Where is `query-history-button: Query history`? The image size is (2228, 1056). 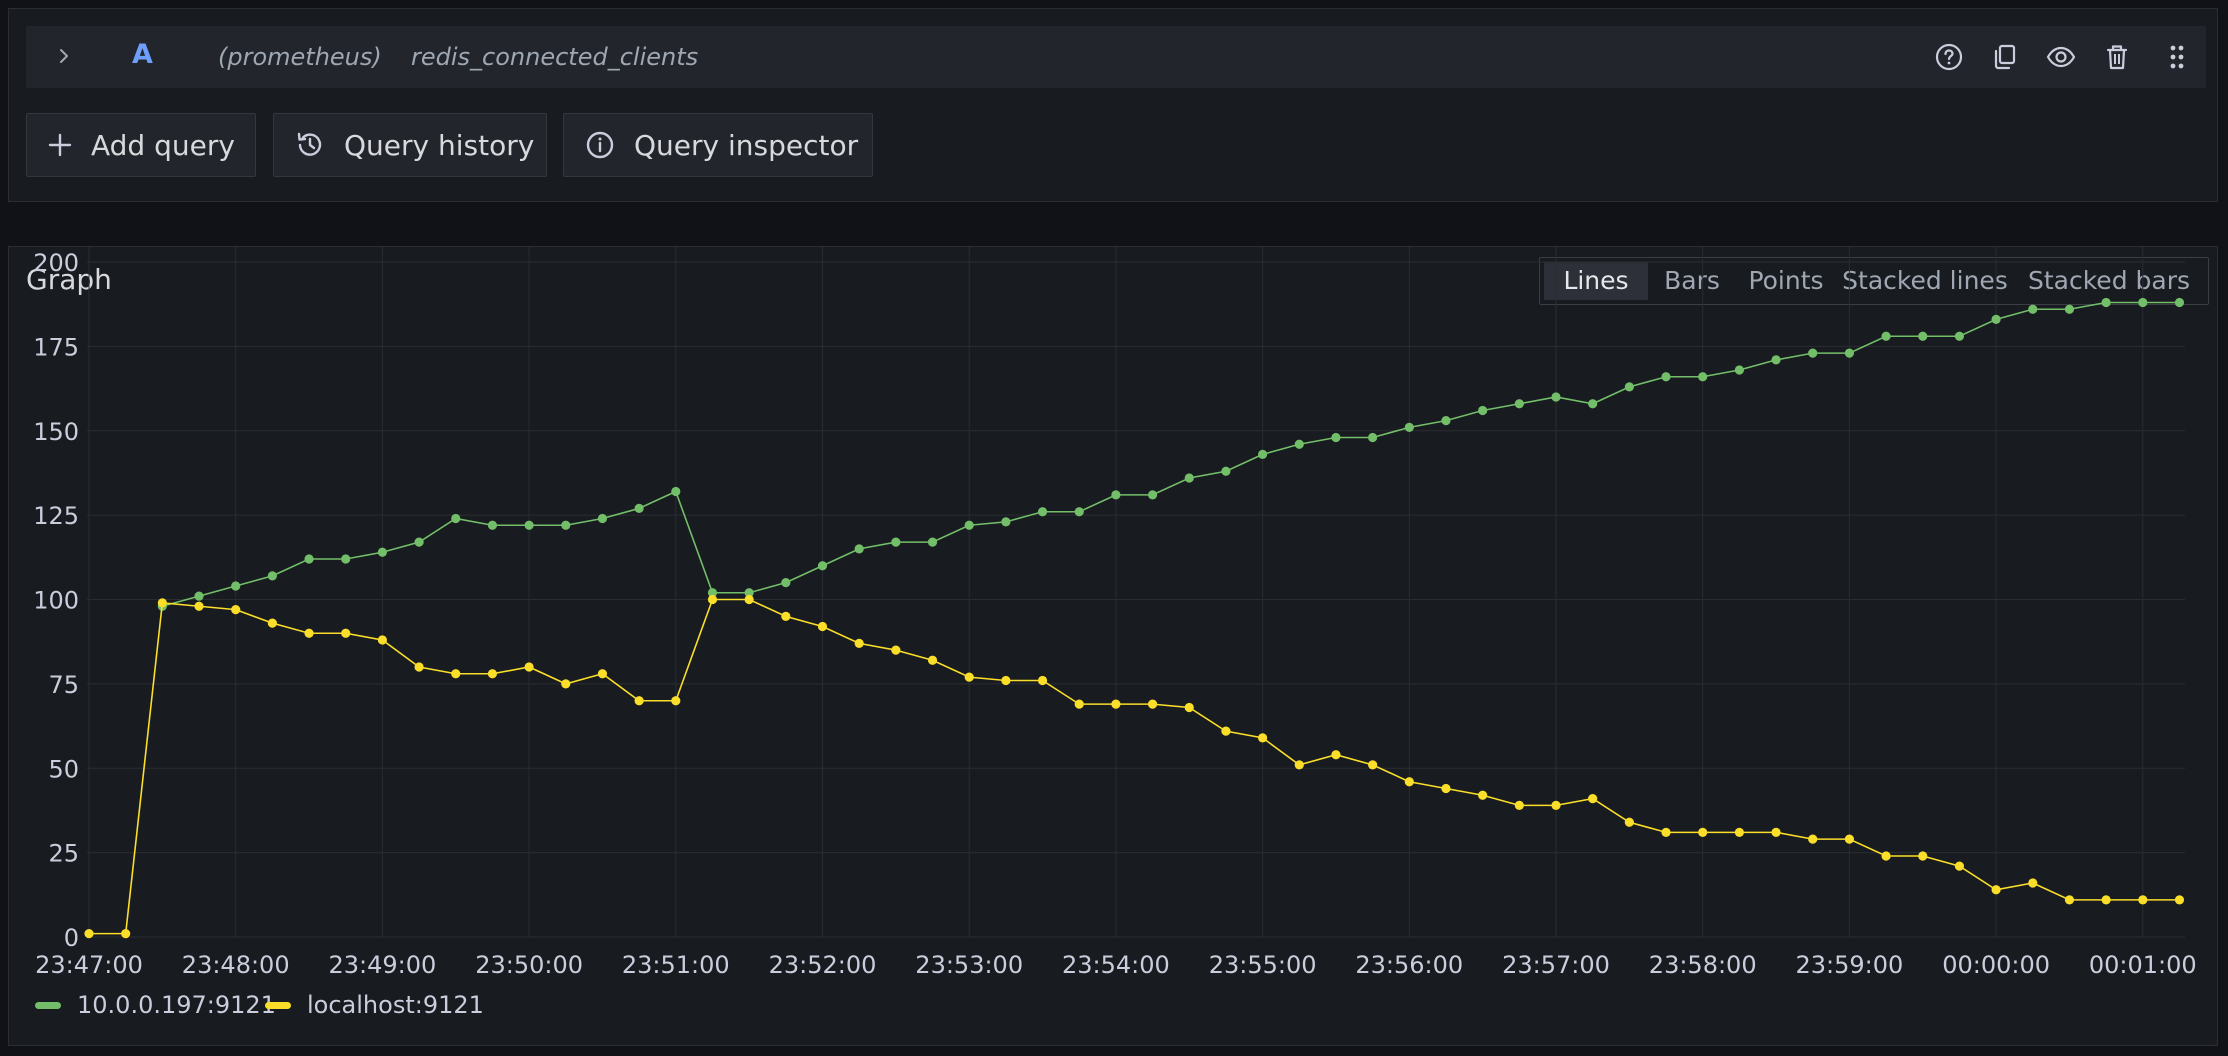
query-history-button: Query history is located at coordinates (410, 145).